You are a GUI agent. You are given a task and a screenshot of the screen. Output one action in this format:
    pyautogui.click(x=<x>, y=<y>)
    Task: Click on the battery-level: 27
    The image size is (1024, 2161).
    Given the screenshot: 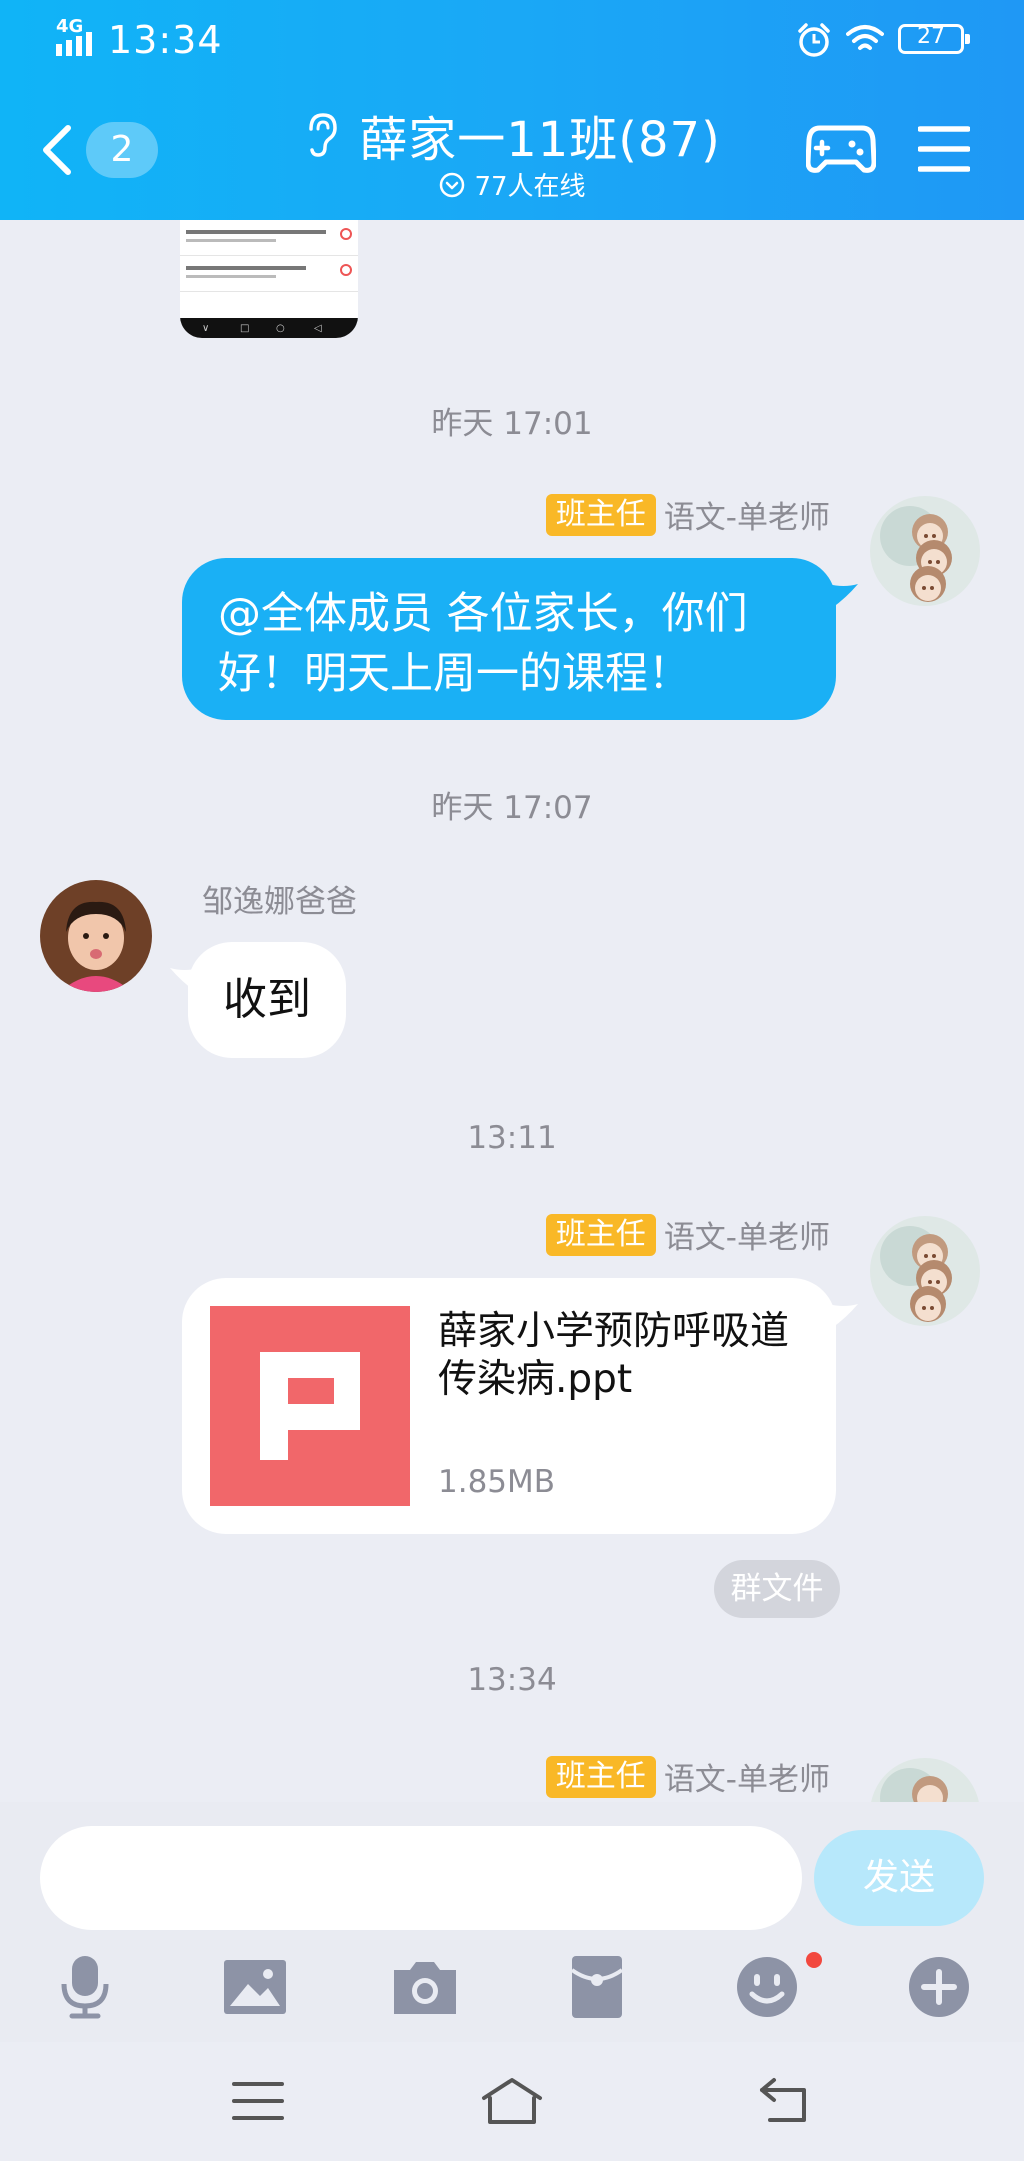 What is the action you would take?
    pyautogui.click(x=931, y=36)
    